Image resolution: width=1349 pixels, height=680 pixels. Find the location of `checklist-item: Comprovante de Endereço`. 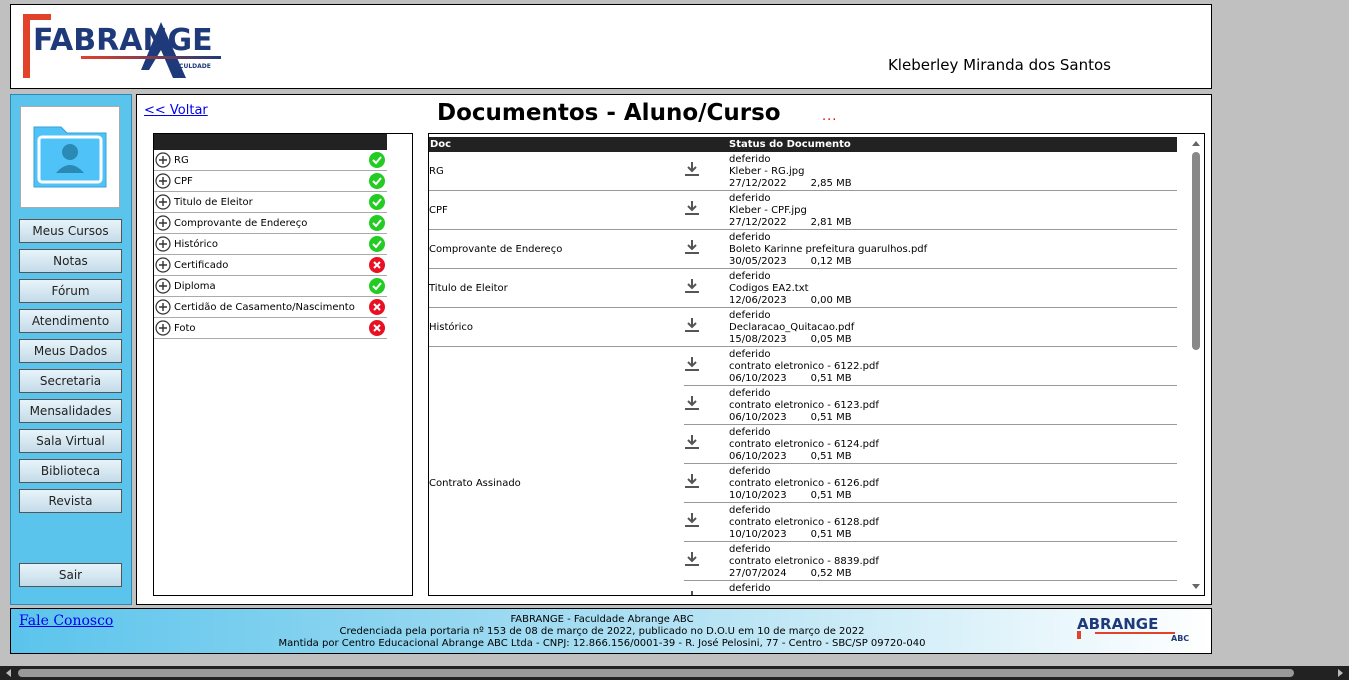

checklist-item: Comprovante de Endereço is located at coordinates (270, 223).